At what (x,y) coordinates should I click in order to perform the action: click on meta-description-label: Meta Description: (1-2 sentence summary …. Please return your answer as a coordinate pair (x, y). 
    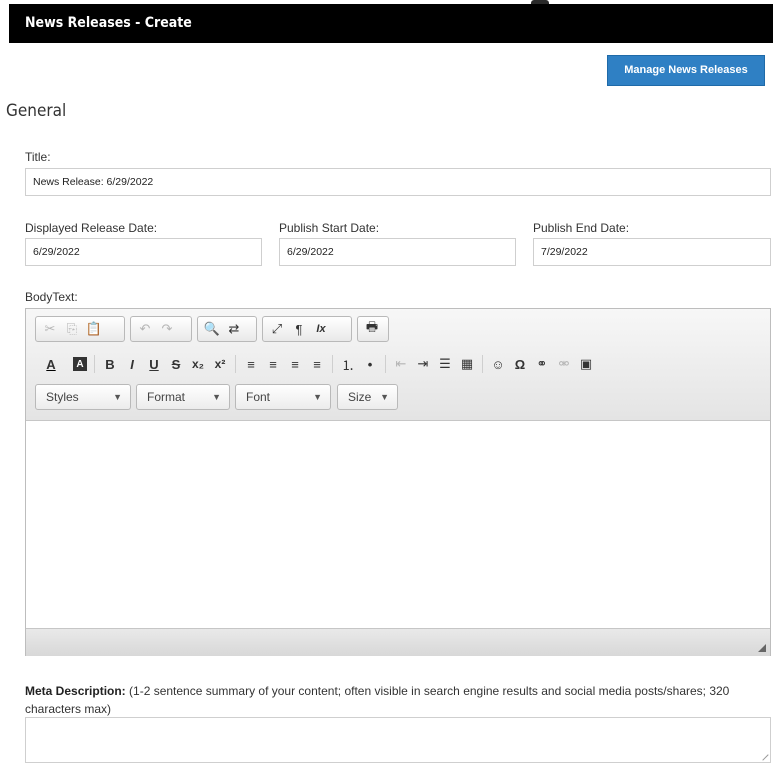
    Looking at the image, I should click on (395, 700).